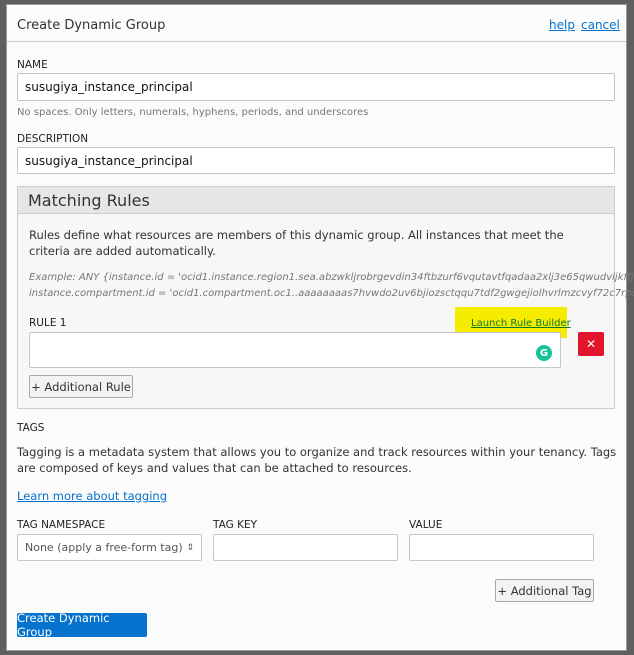 The width and height of the screenshot is (634, 655). What do you see at coordinates (544, 590) in the screenshot?
I see `additional-tag-button: + Additional Tag` at bounding box center [544, 590].